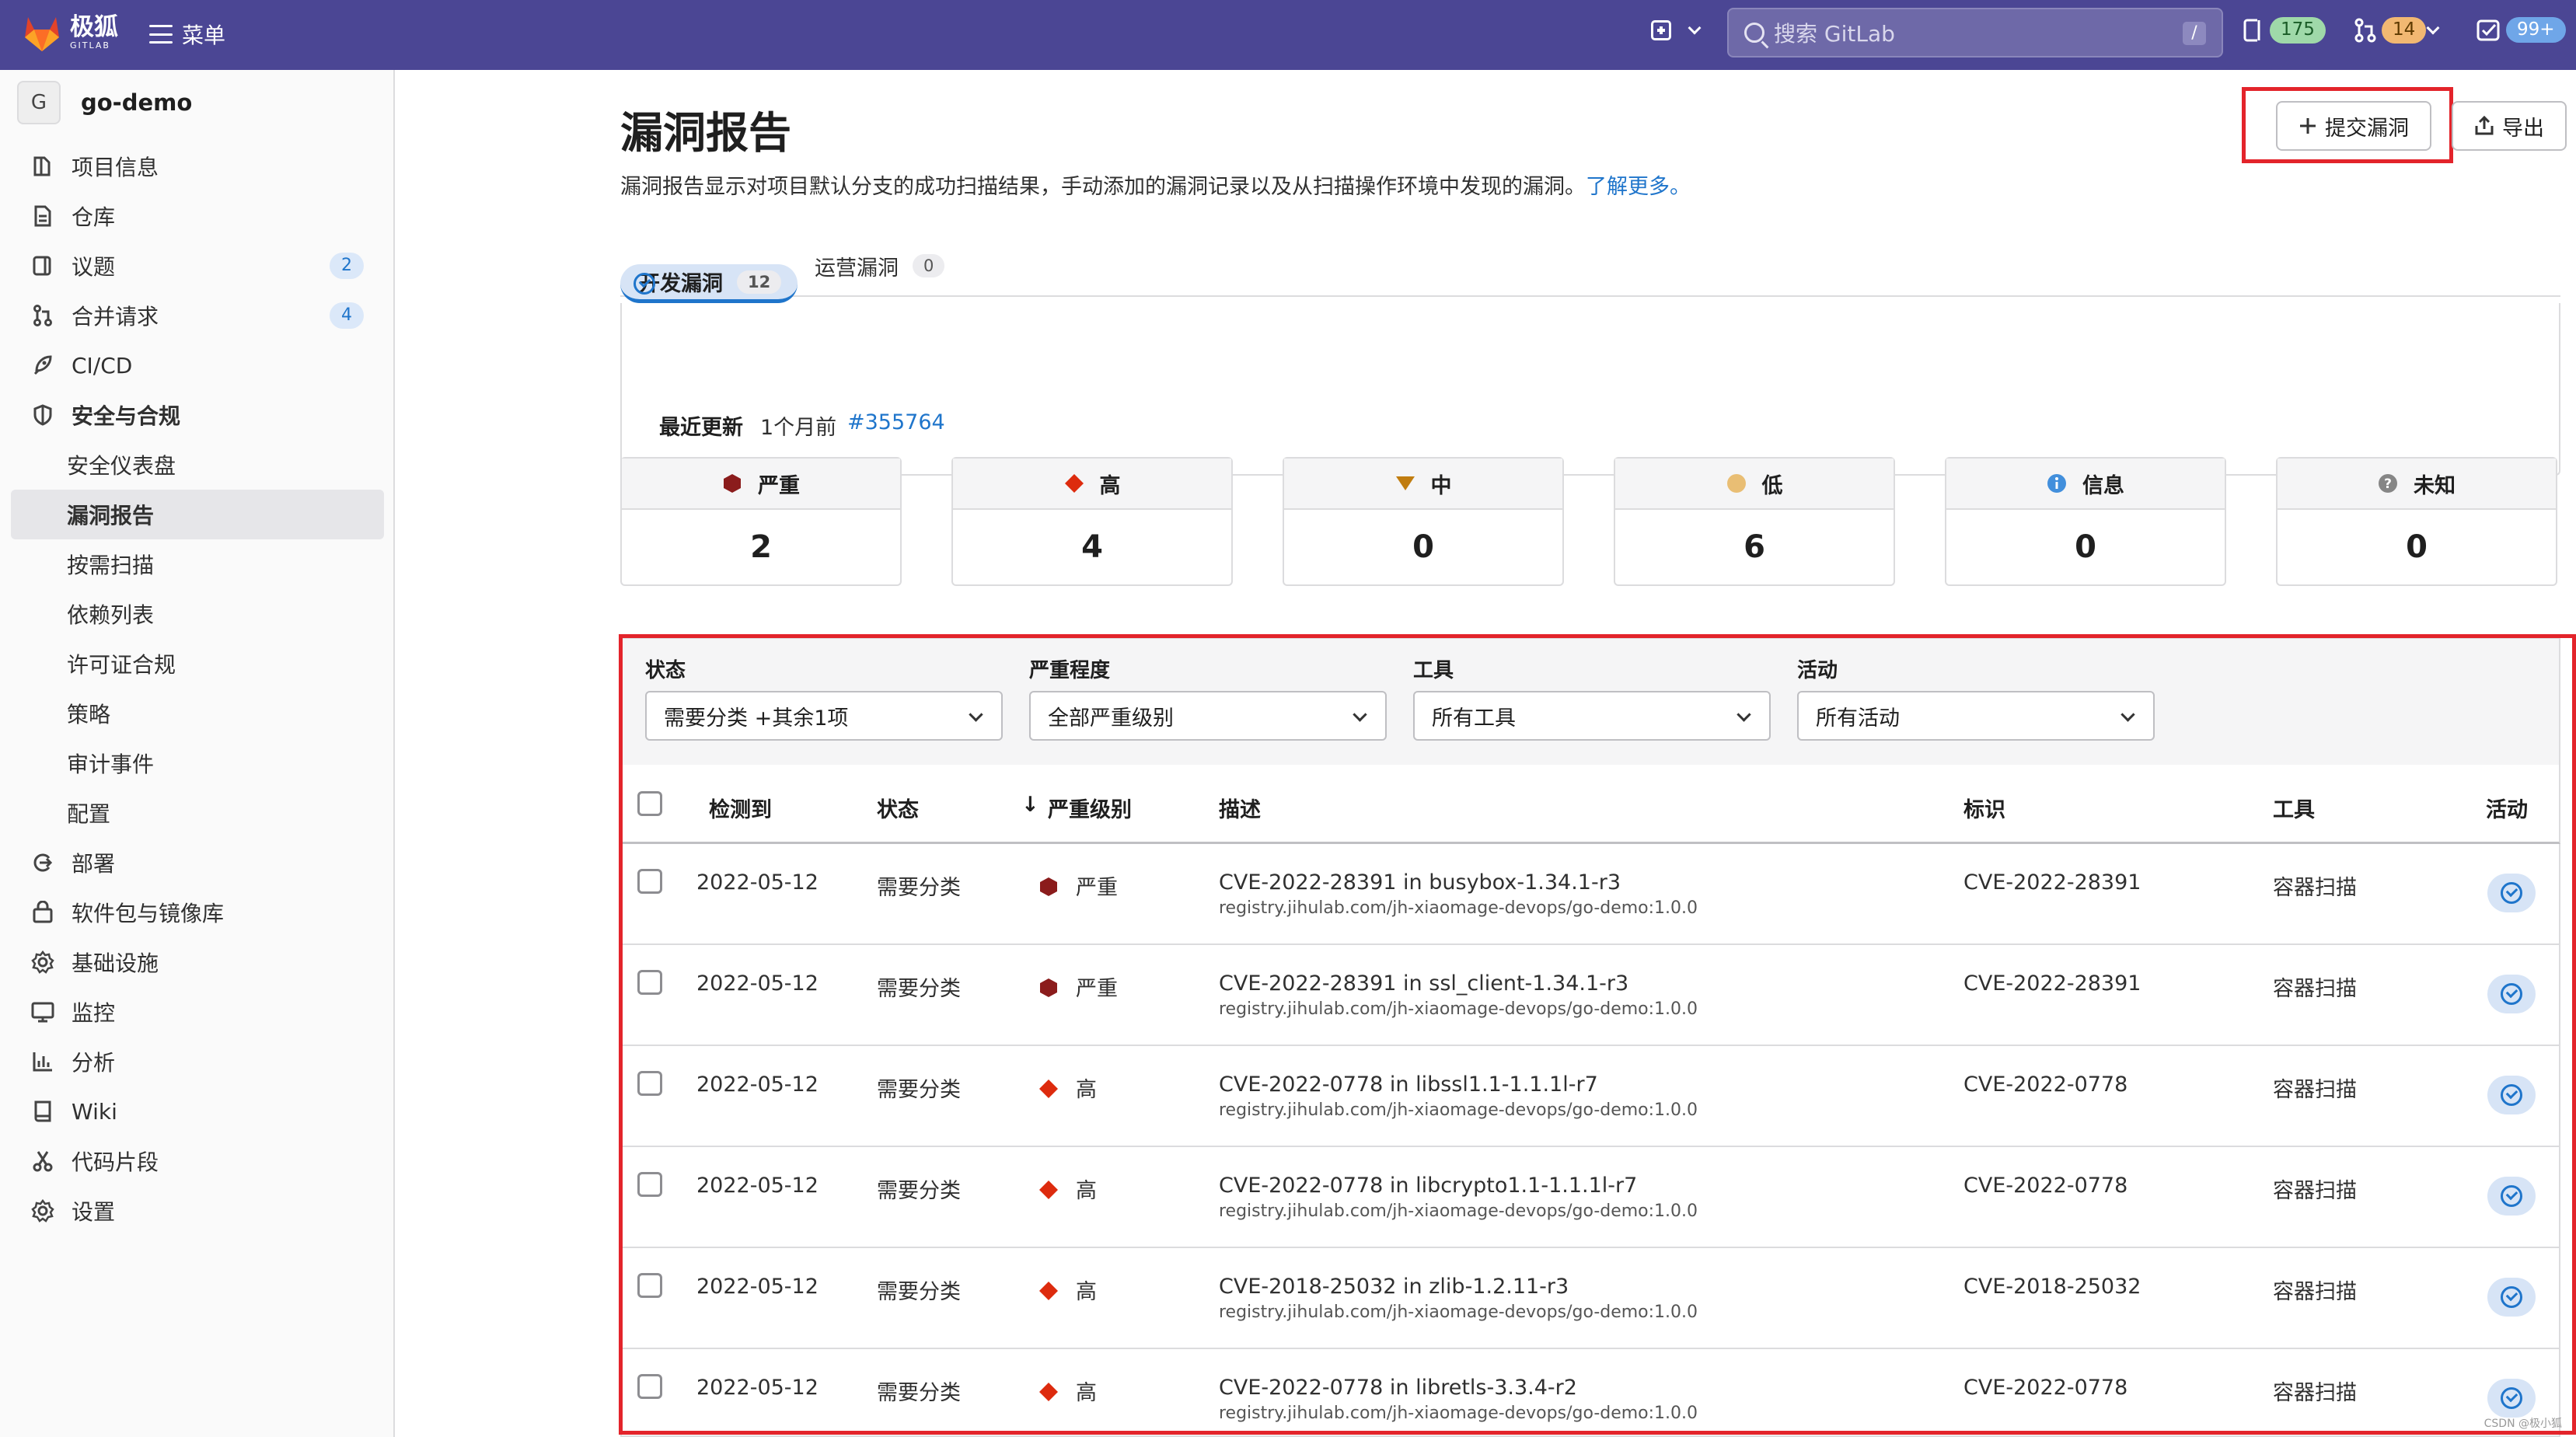  I want to click on severity-info-icon, so click(2056, 483).